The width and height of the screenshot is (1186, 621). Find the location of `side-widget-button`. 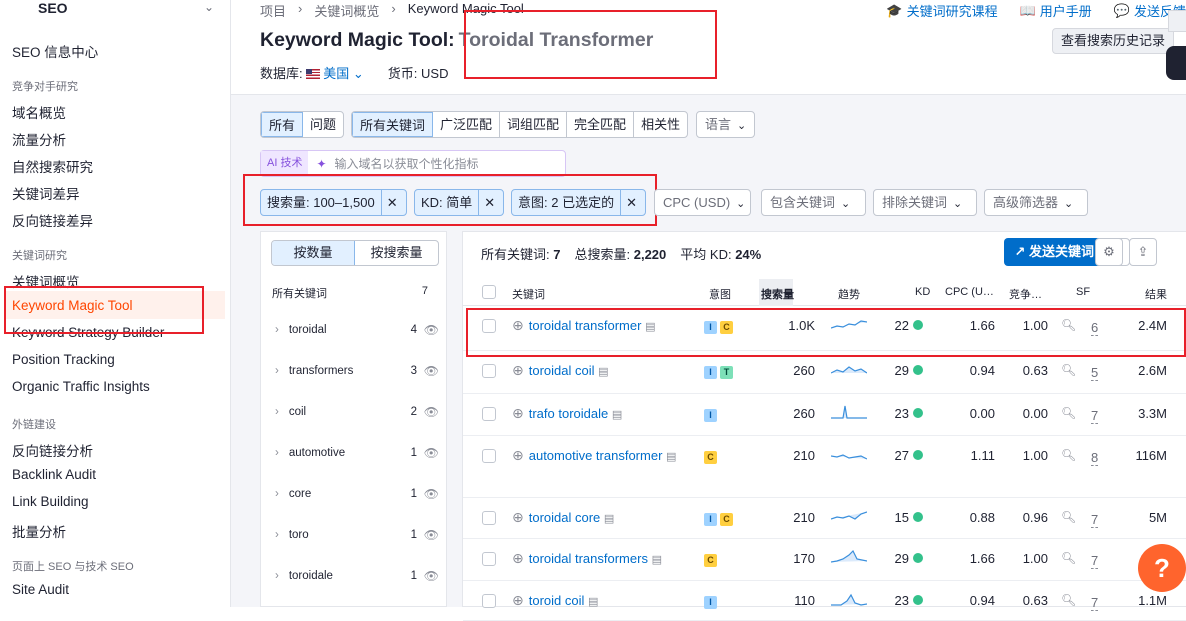

side-widget-button is located at coordinates (1176, 63).